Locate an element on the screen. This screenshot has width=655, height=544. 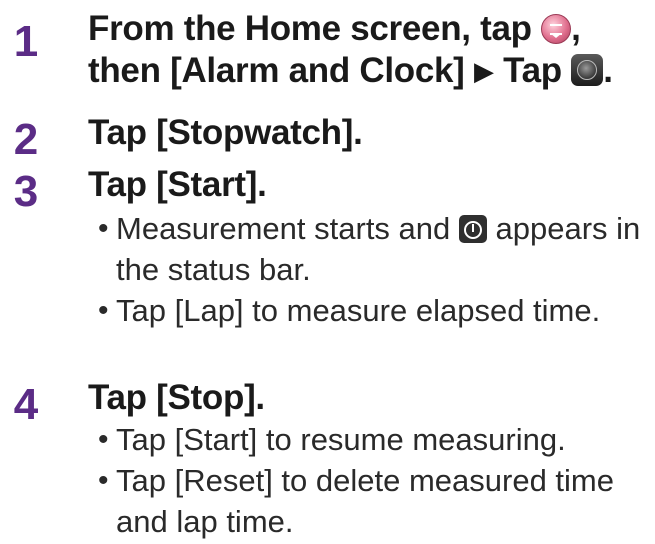
list-item: • Tap [Lap] to measure elapsed time. is located at coordinates (372, 310).